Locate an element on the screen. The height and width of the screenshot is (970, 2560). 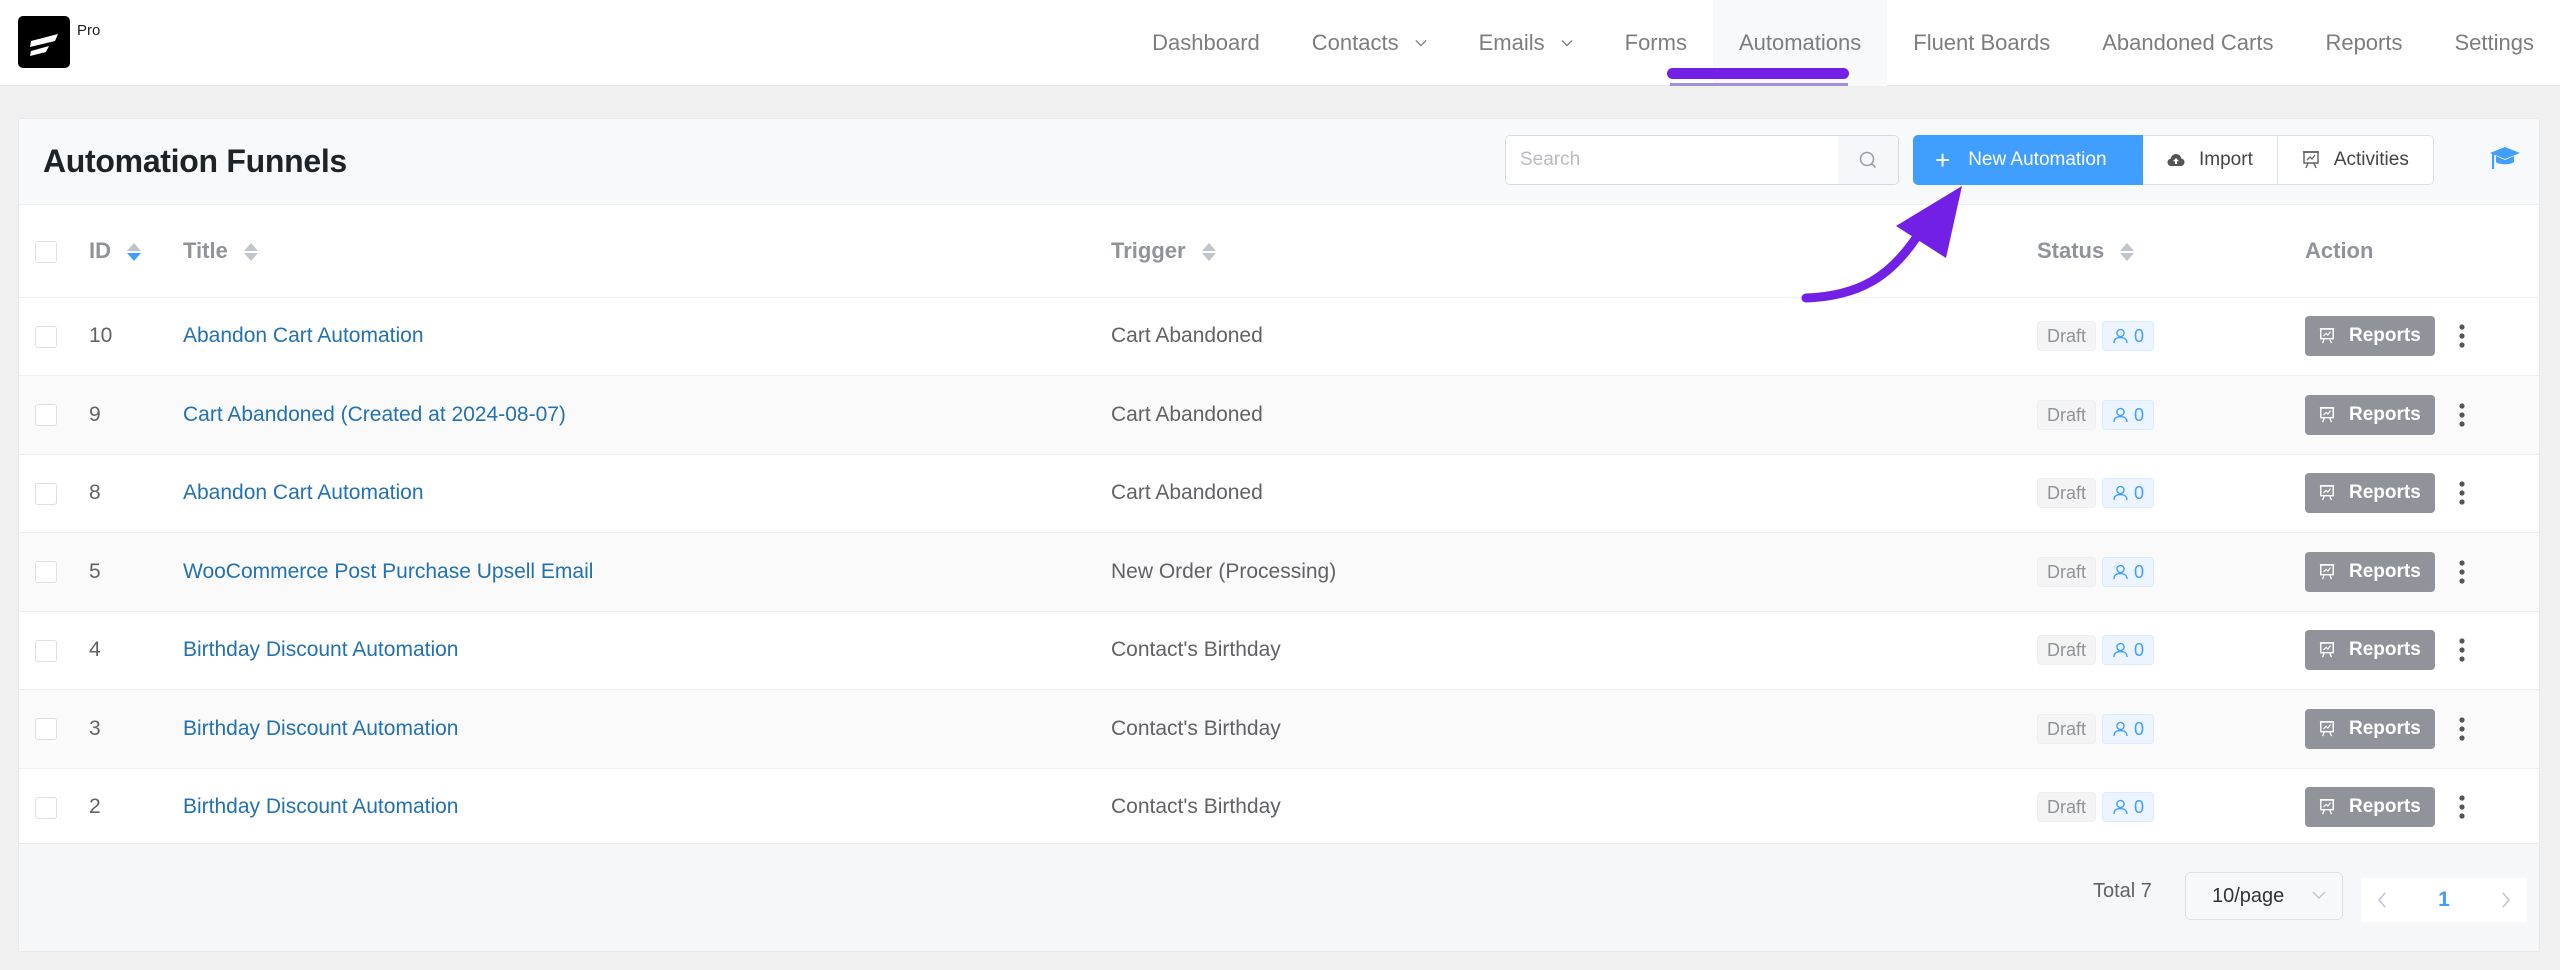
column-label-trigger: Trigger is located at coordinates (1148, 250).